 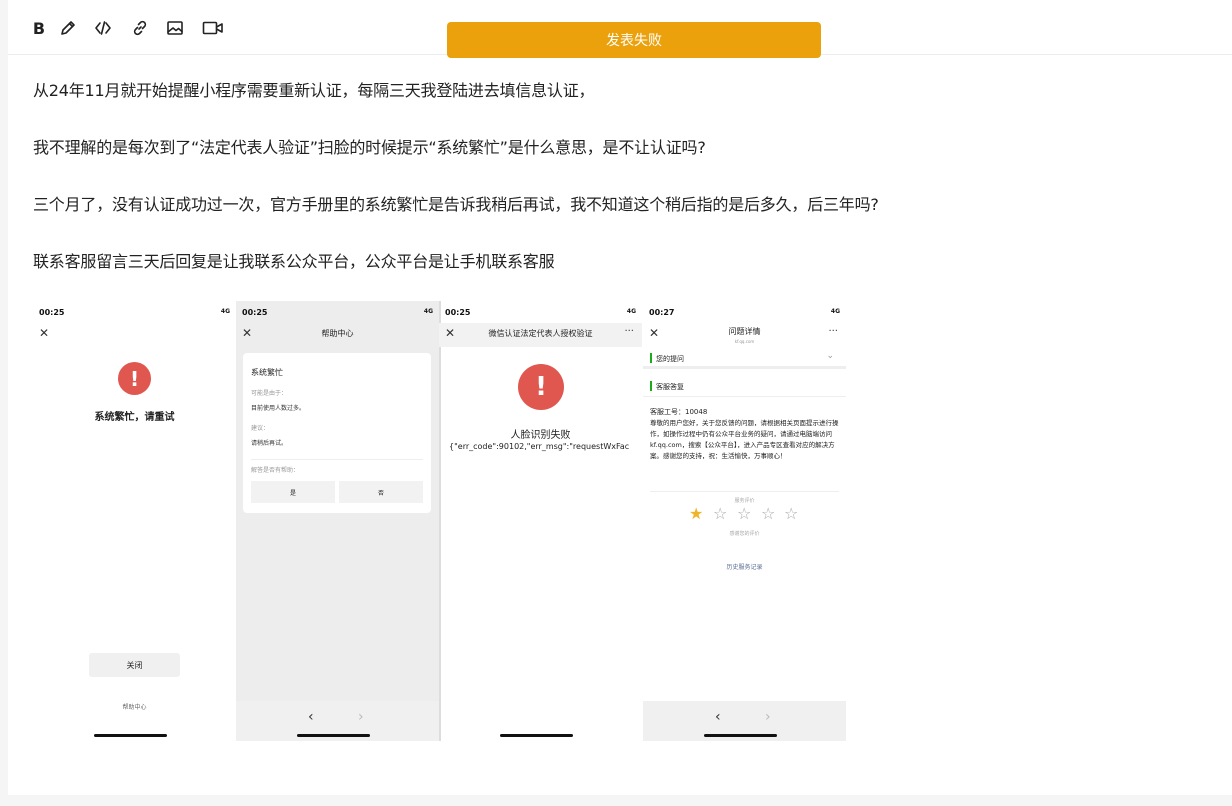 I want to click on thanks-text: 感谢您的评价, so click(x=744, y=534).